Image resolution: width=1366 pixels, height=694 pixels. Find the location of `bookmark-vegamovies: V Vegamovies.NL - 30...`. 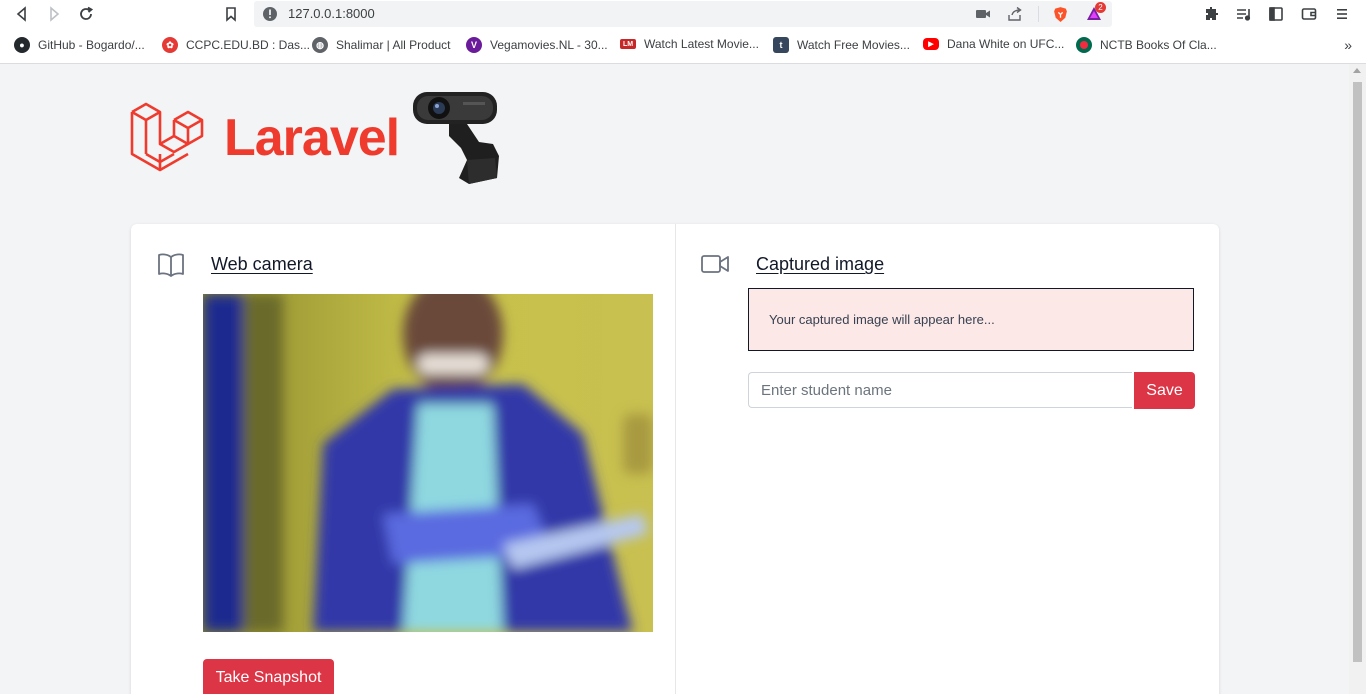

bookmark-vegamovies: V Vegamovies.NL - 30... is located at coordinates (537, 45).